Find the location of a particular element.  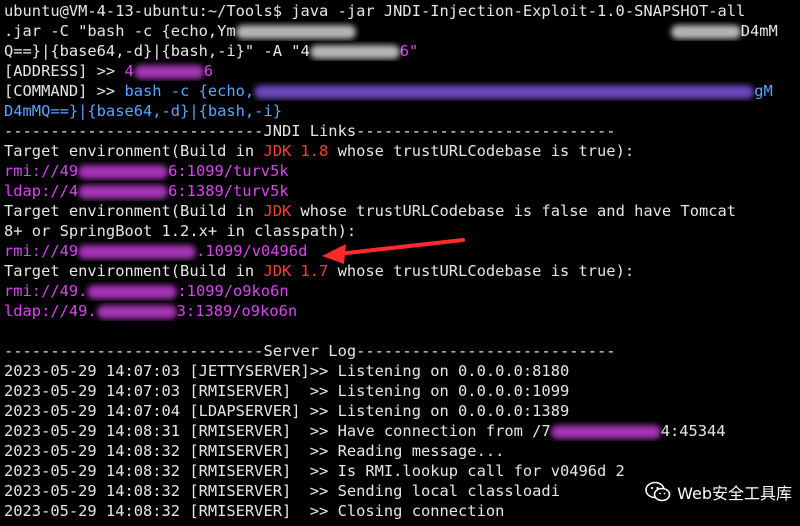

terminal-text: 3:1389/o9ko6n is located at coordinates (237, 311).